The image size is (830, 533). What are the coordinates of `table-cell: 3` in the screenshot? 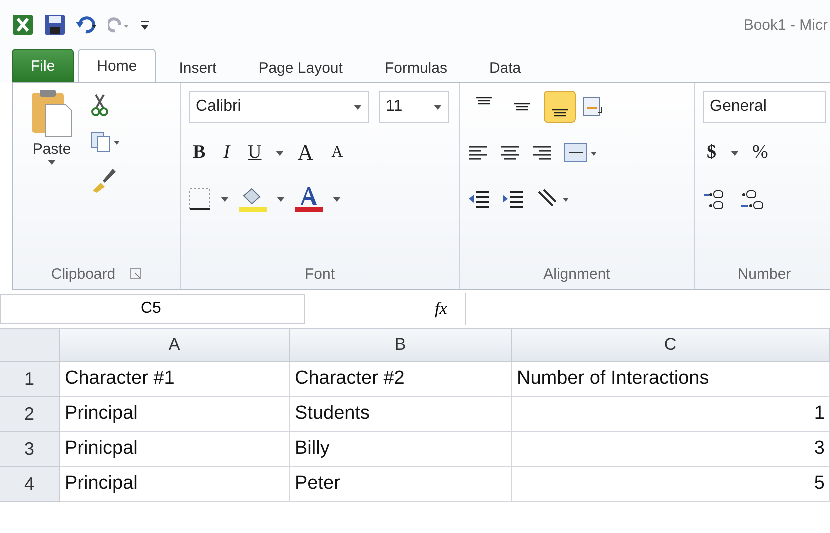 It's located at (671, 449).